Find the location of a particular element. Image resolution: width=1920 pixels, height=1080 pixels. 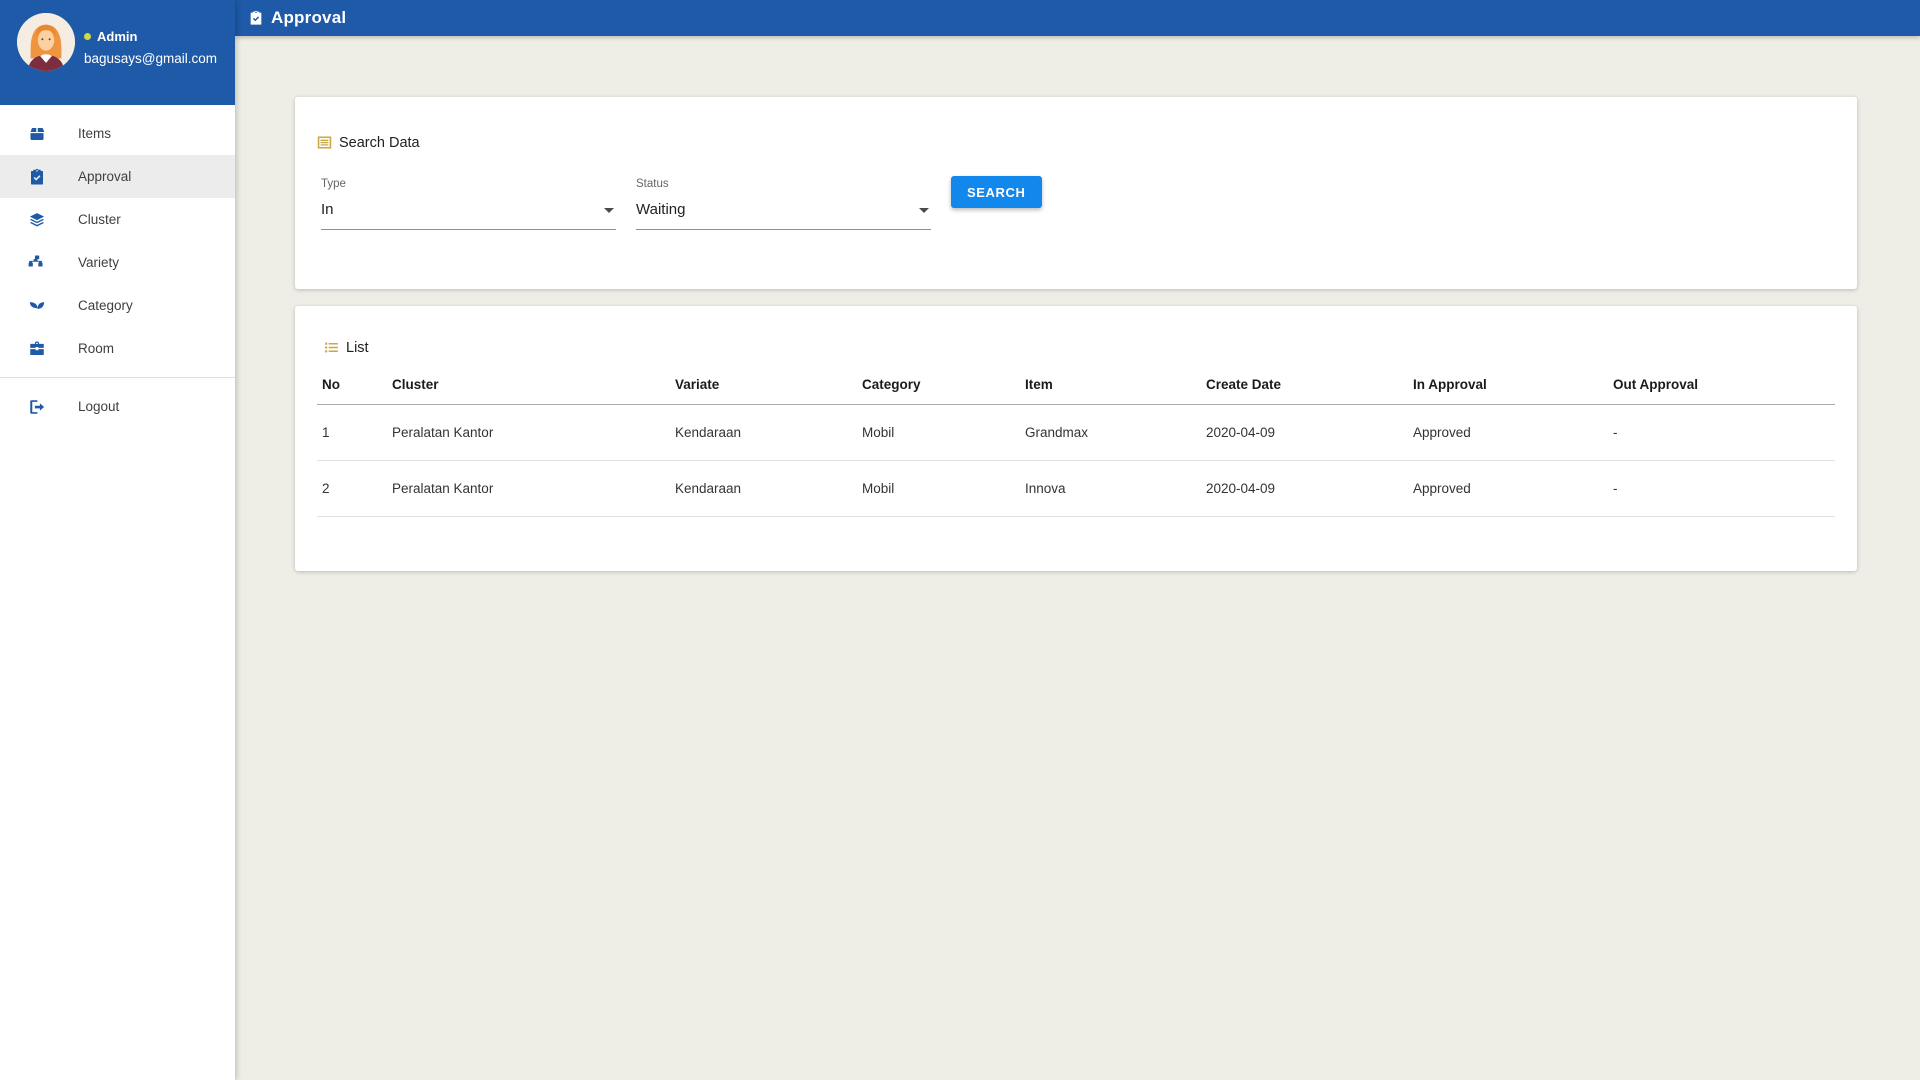

status-field-group: Status Waiting is located at coordinates (783, 204).